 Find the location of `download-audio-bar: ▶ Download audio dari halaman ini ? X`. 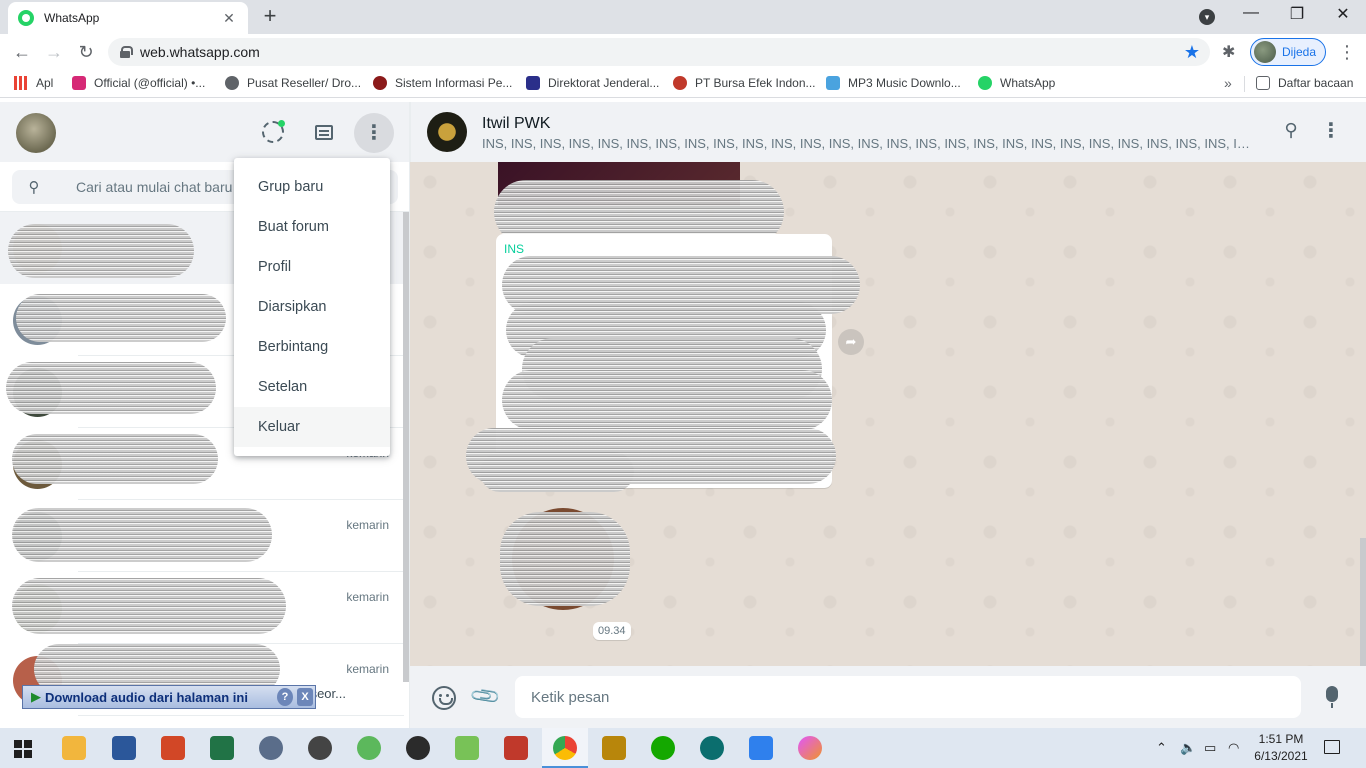

download-audio-bar: ▶ Download audio dari halaman ini ? X is located at coordinates (169, 697).